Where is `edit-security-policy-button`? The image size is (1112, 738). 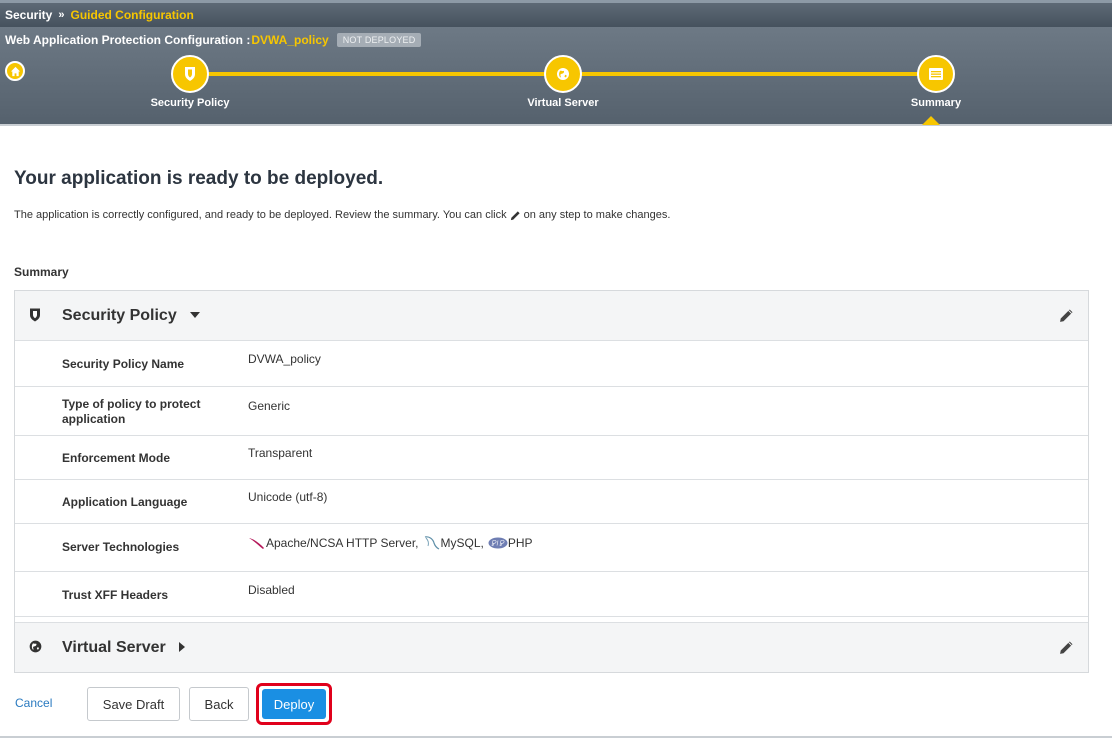
edit-security-policy-button is located at coordinates (1066, 318).